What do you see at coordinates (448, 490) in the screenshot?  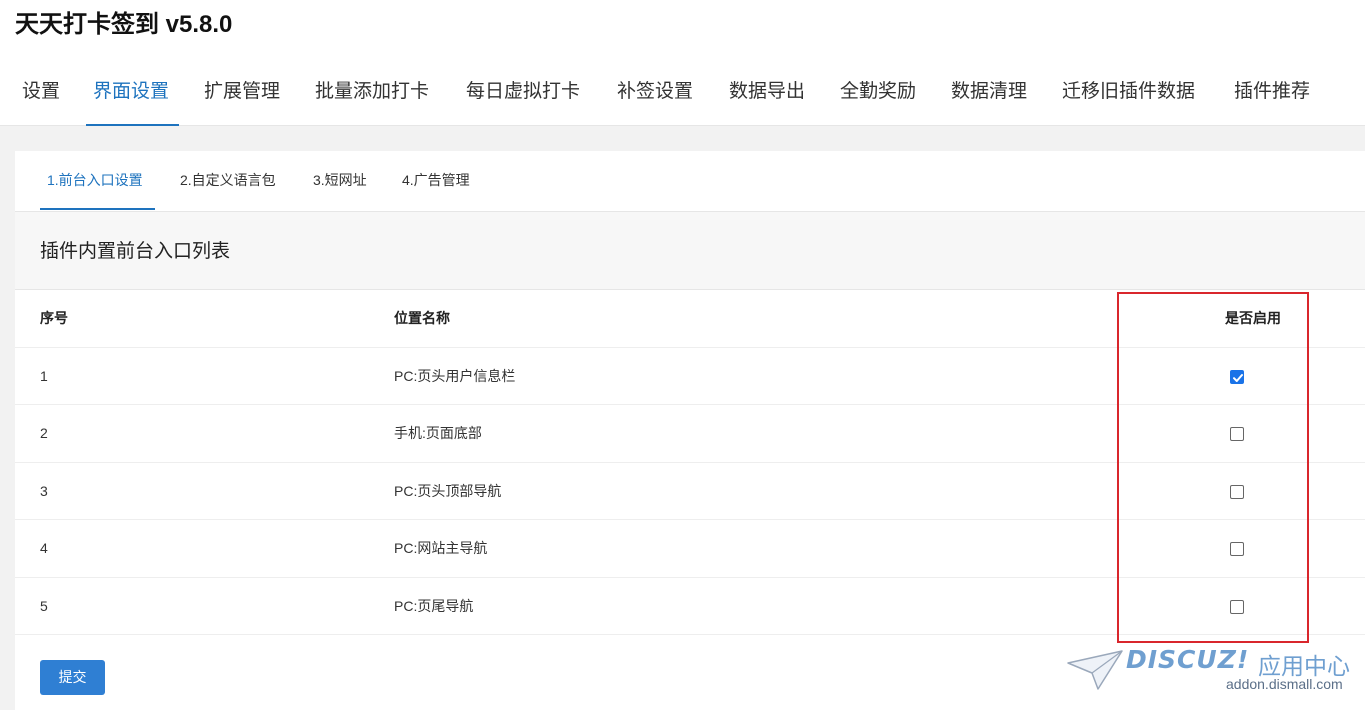 I see `row-position: PC:页头顶部导航` at bounding box center [448, 490].